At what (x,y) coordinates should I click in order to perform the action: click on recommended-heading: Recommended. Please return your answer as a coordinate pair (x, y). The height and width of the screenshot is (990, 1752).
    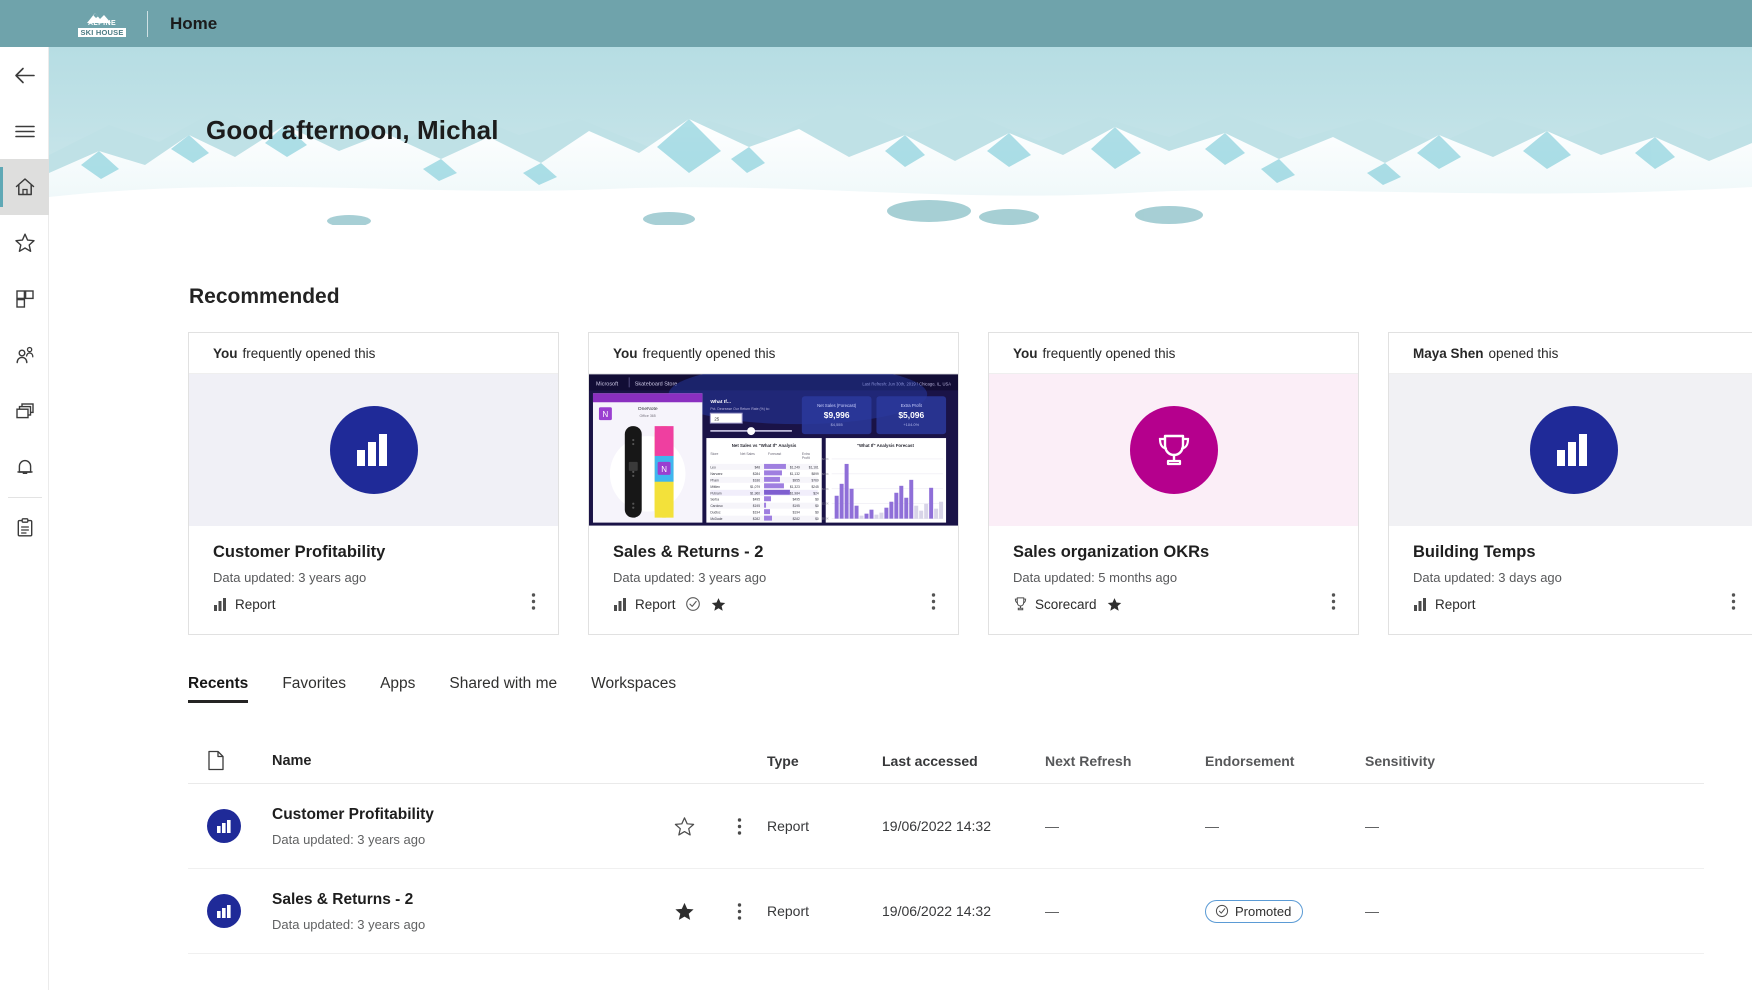
    Looking at the image, I should click on (264, 296).